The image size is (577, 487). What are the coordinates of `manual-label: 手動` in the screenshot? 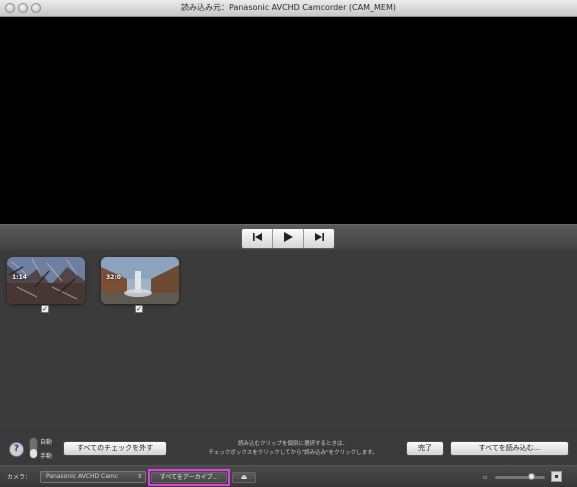 It's located at (46, 456).